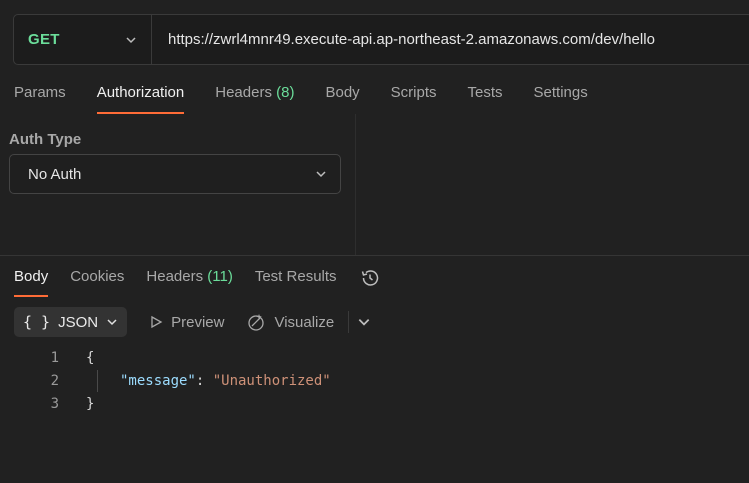  What do you see at coordinates (157, 322) in the screenshot?
I see `play-icon` at bounding box center [157, 322].